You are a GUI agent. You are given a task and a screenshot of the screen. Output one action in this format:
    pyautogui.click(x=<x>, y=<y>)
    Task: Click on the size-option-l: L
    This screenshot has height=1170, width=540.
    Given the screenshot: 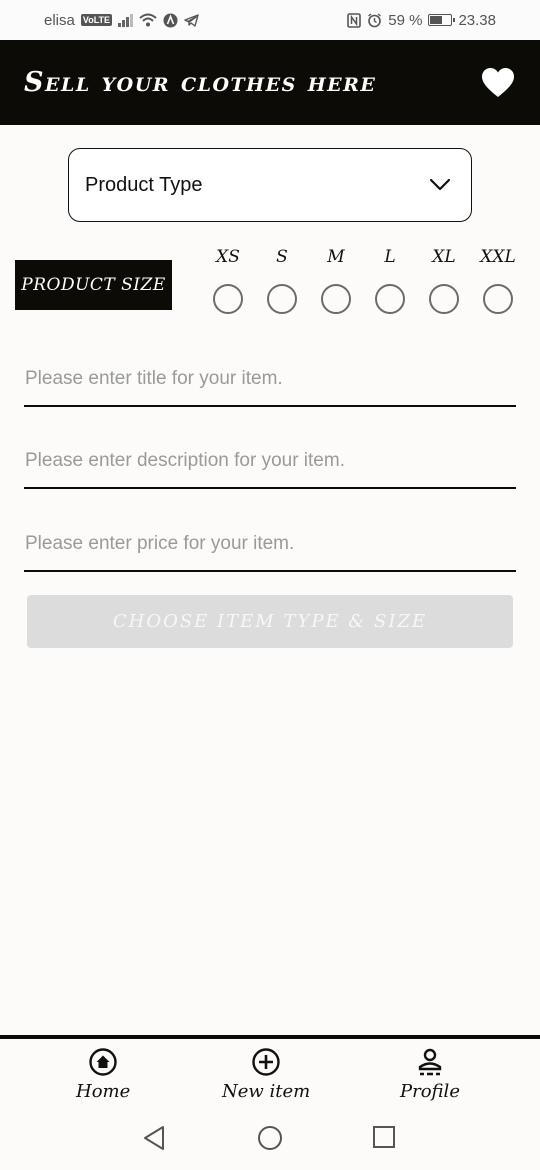 What is the action you would take?
    pyautogui.click(x=390, y=280)
    